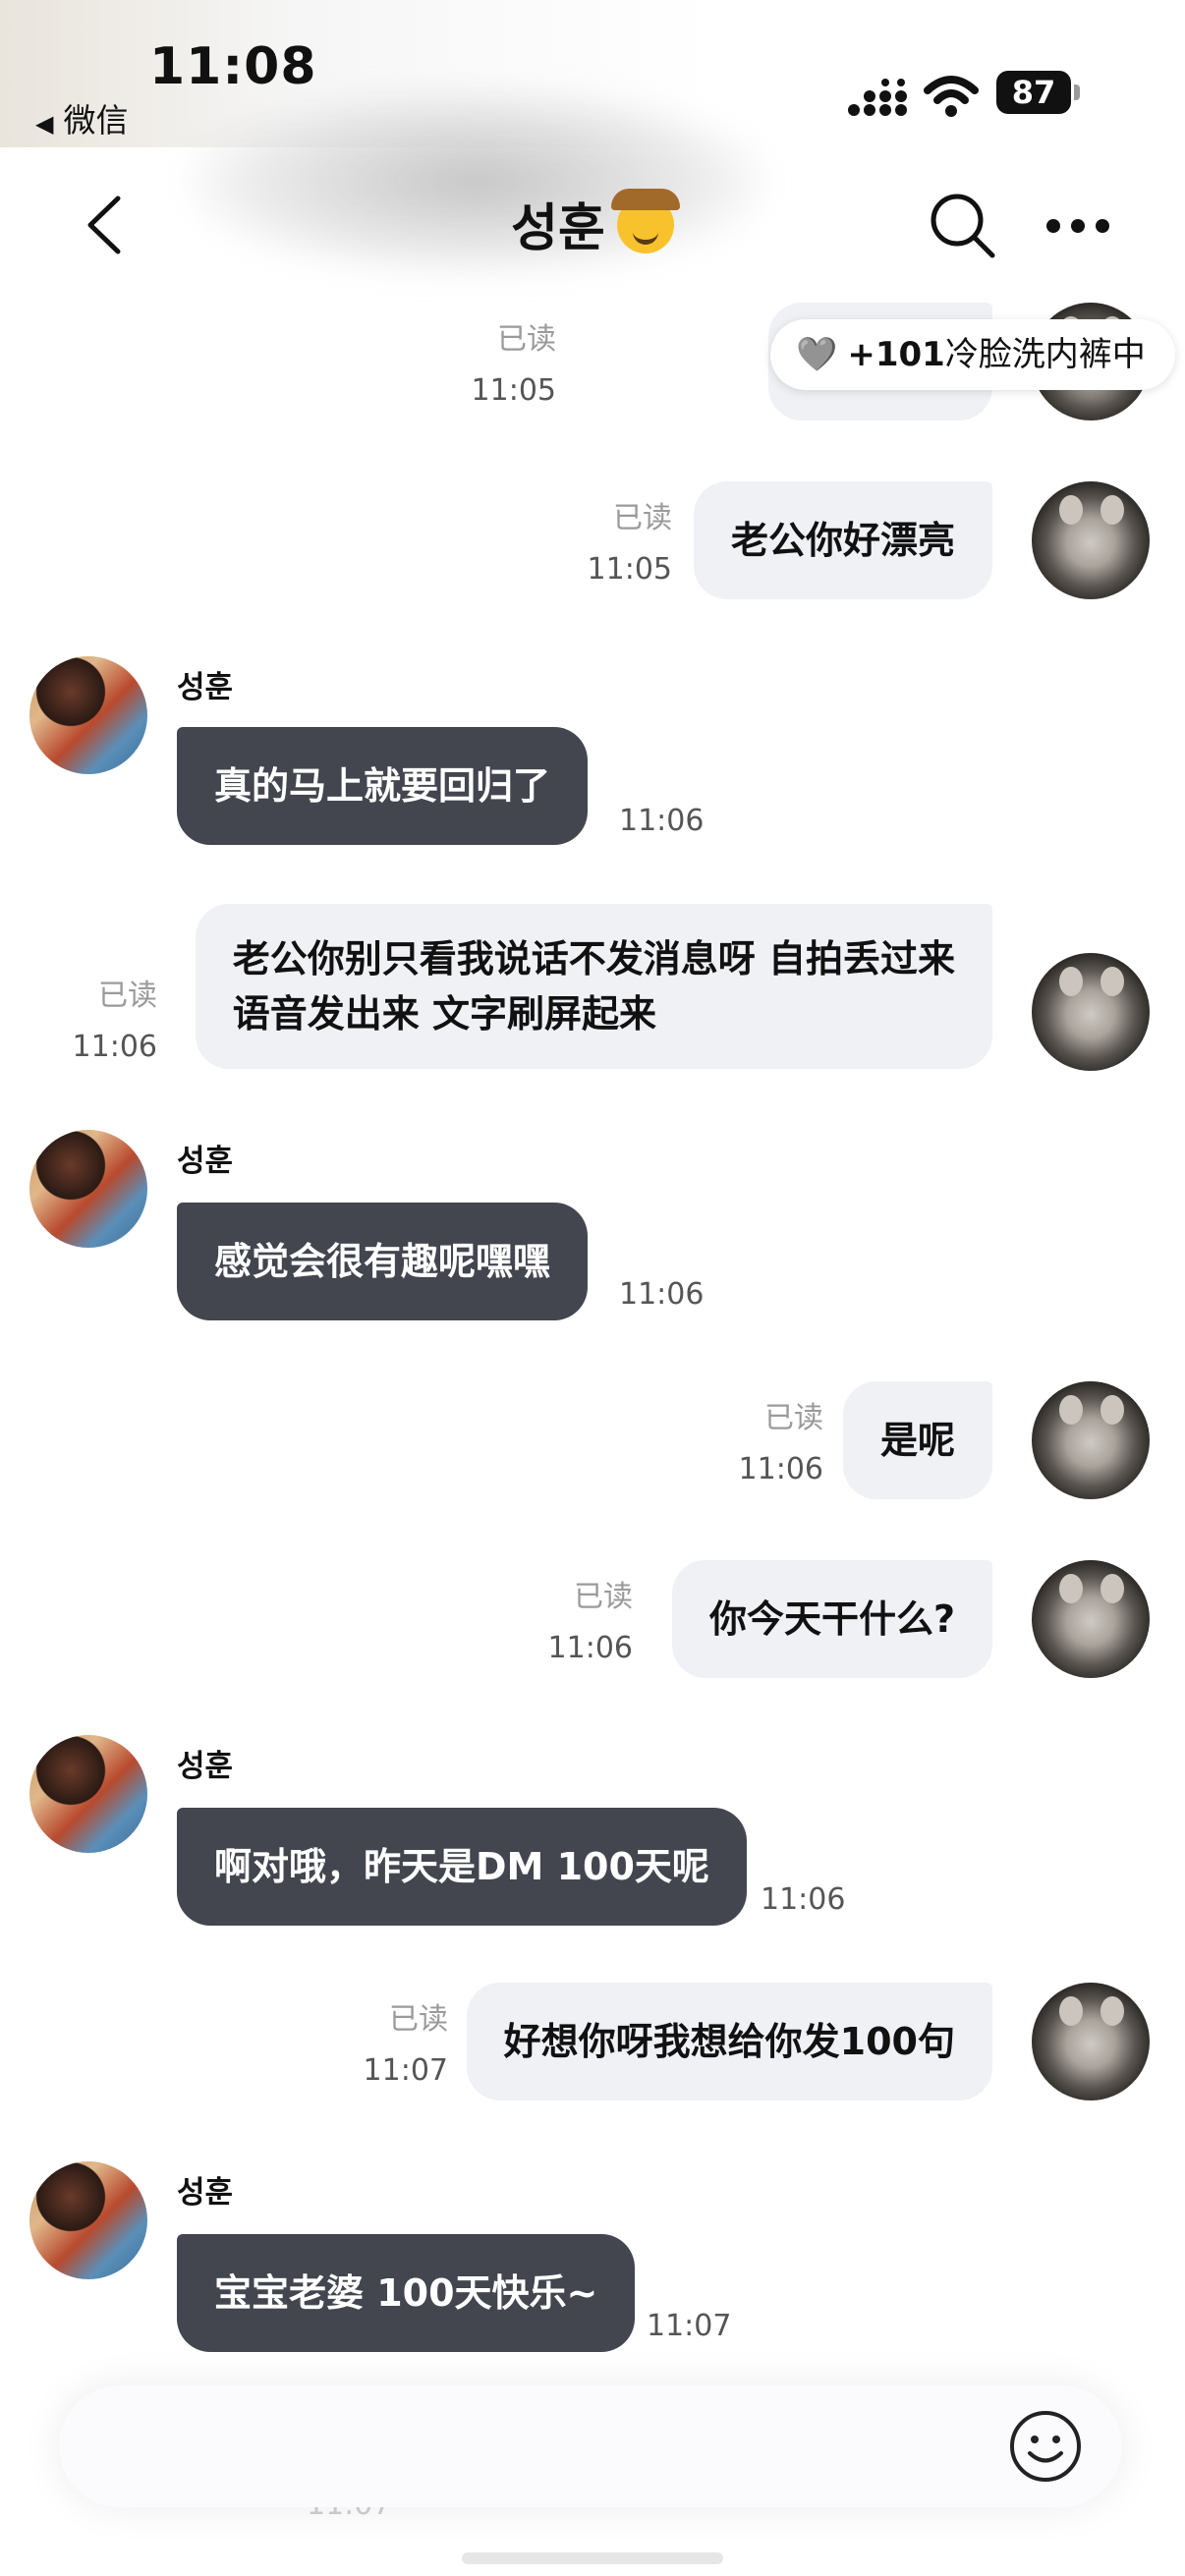  I want to click on message-bubble: 感觉会很有趣呢嘿嘿, so click(383, 1261).